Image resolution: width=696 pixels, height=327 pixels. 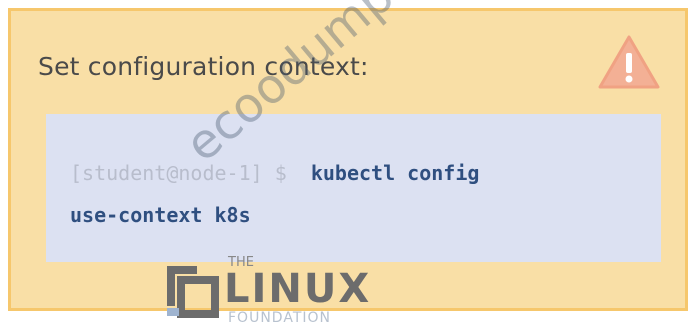 I want to click on logo-linux-text: LINUX, so click(x=298, y=289).